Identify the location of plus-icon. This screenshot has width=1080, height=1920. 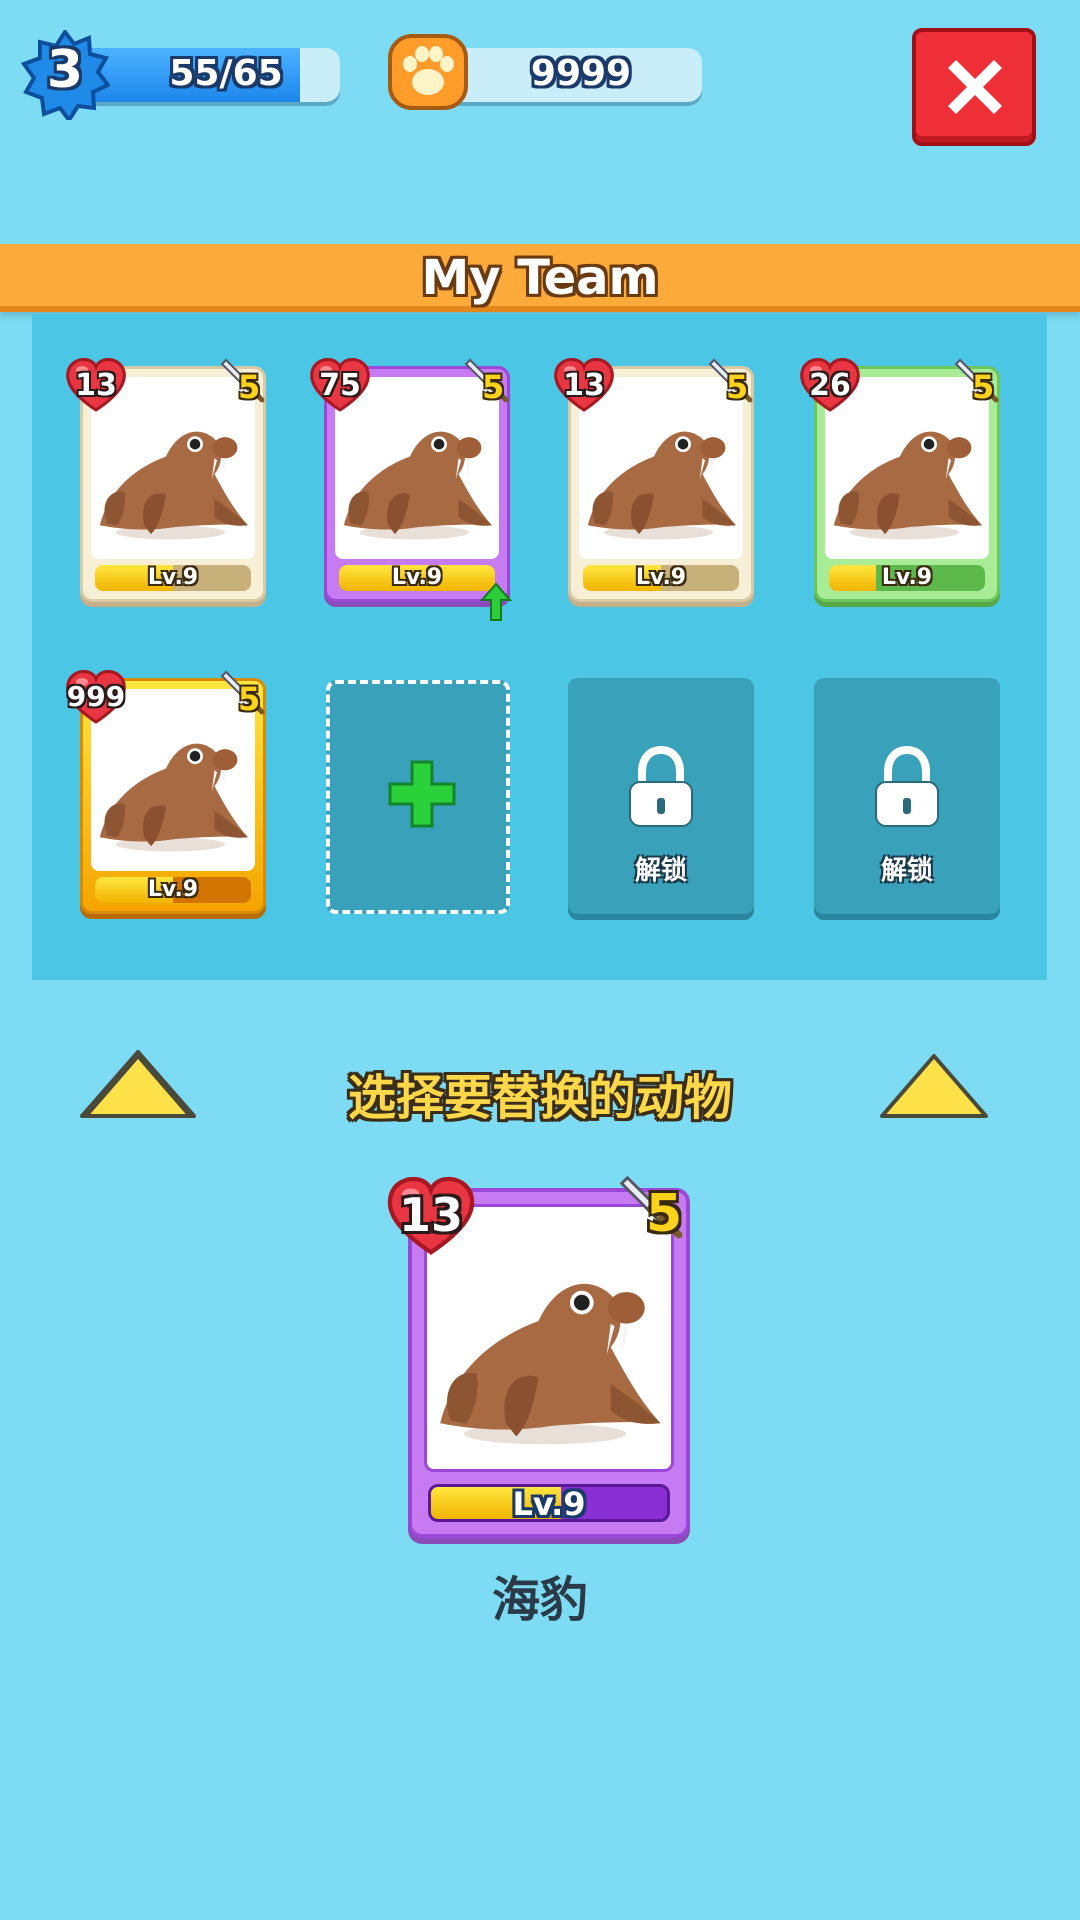
(422, 794).